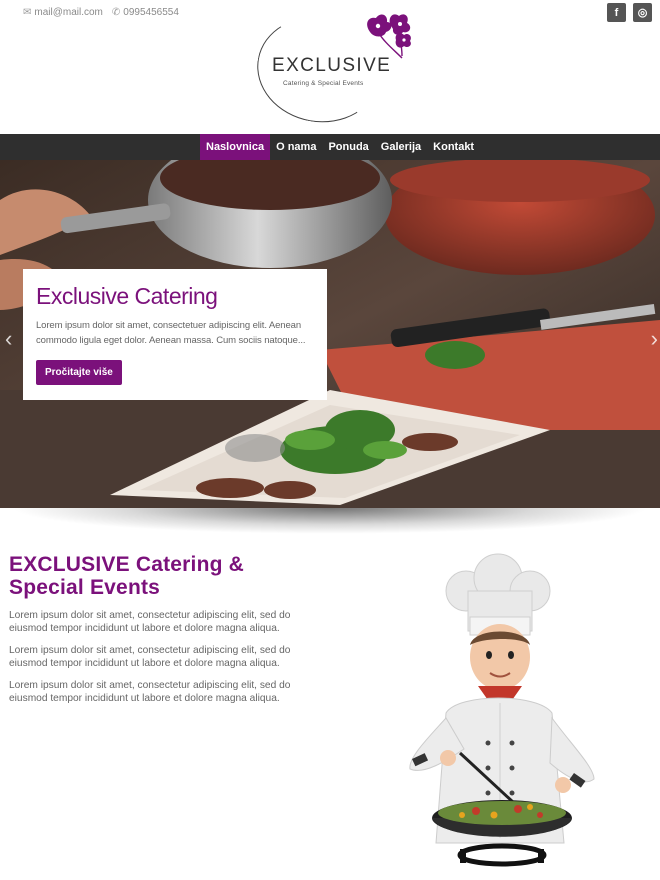  I want to click on site-logo: EXCLUSIVE Catering & Special Events, so click(332, 69).